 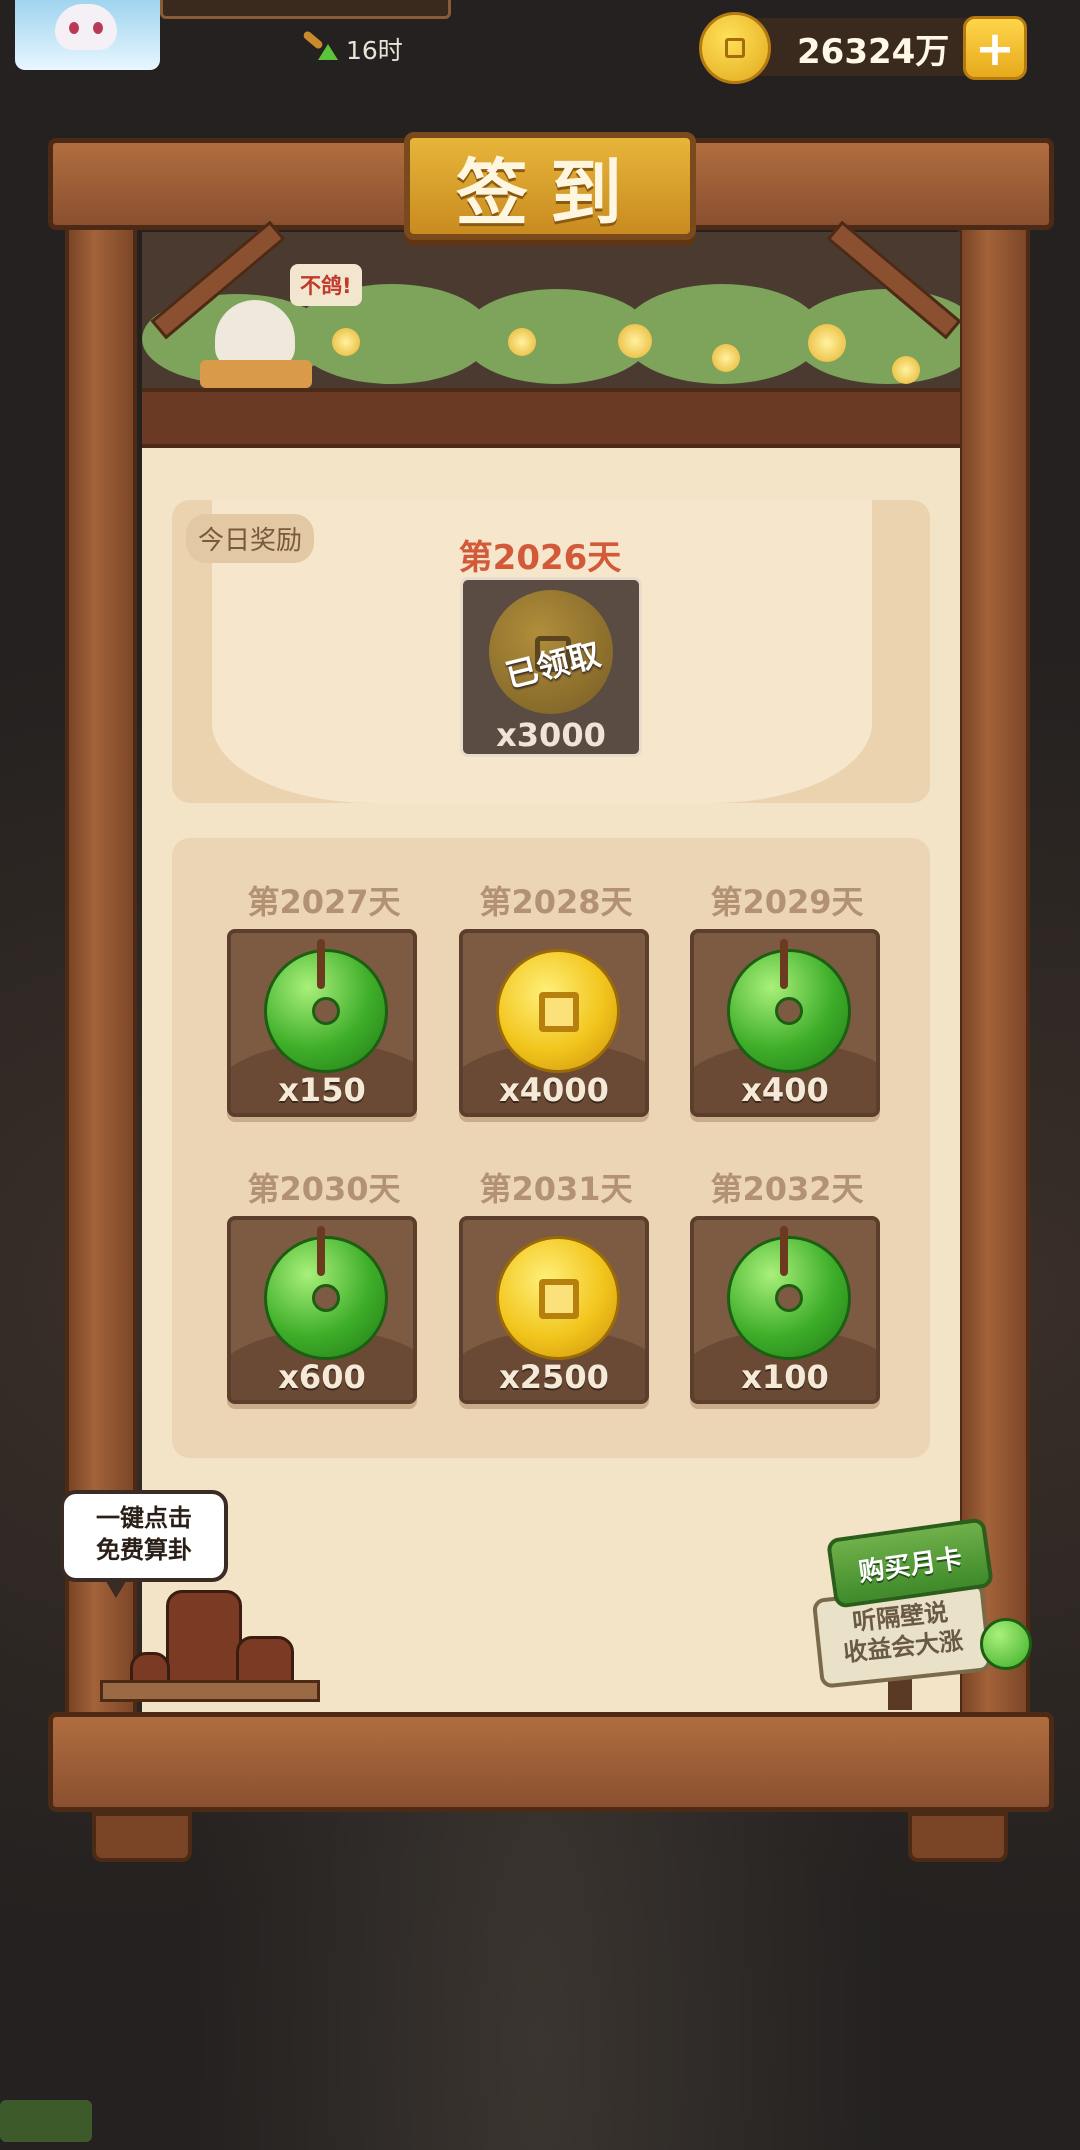 I want to click on reward-day-label: 第2028天, so click(x=556, y=902).